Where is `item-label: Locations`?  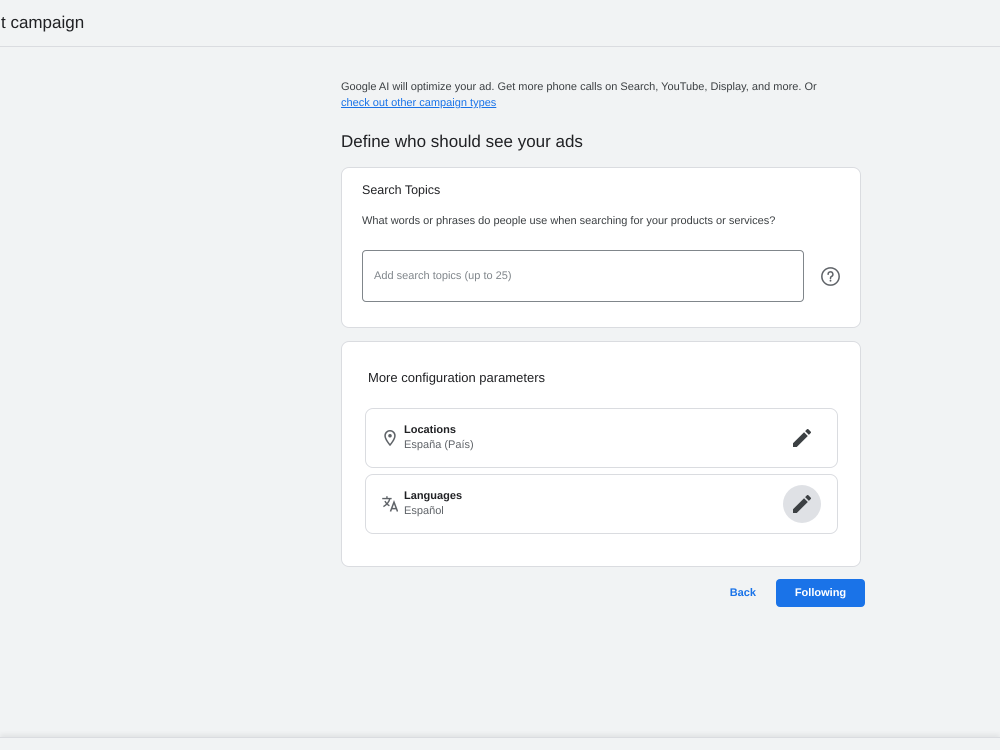
item-label: Locations is located at coordinates (430, 430).